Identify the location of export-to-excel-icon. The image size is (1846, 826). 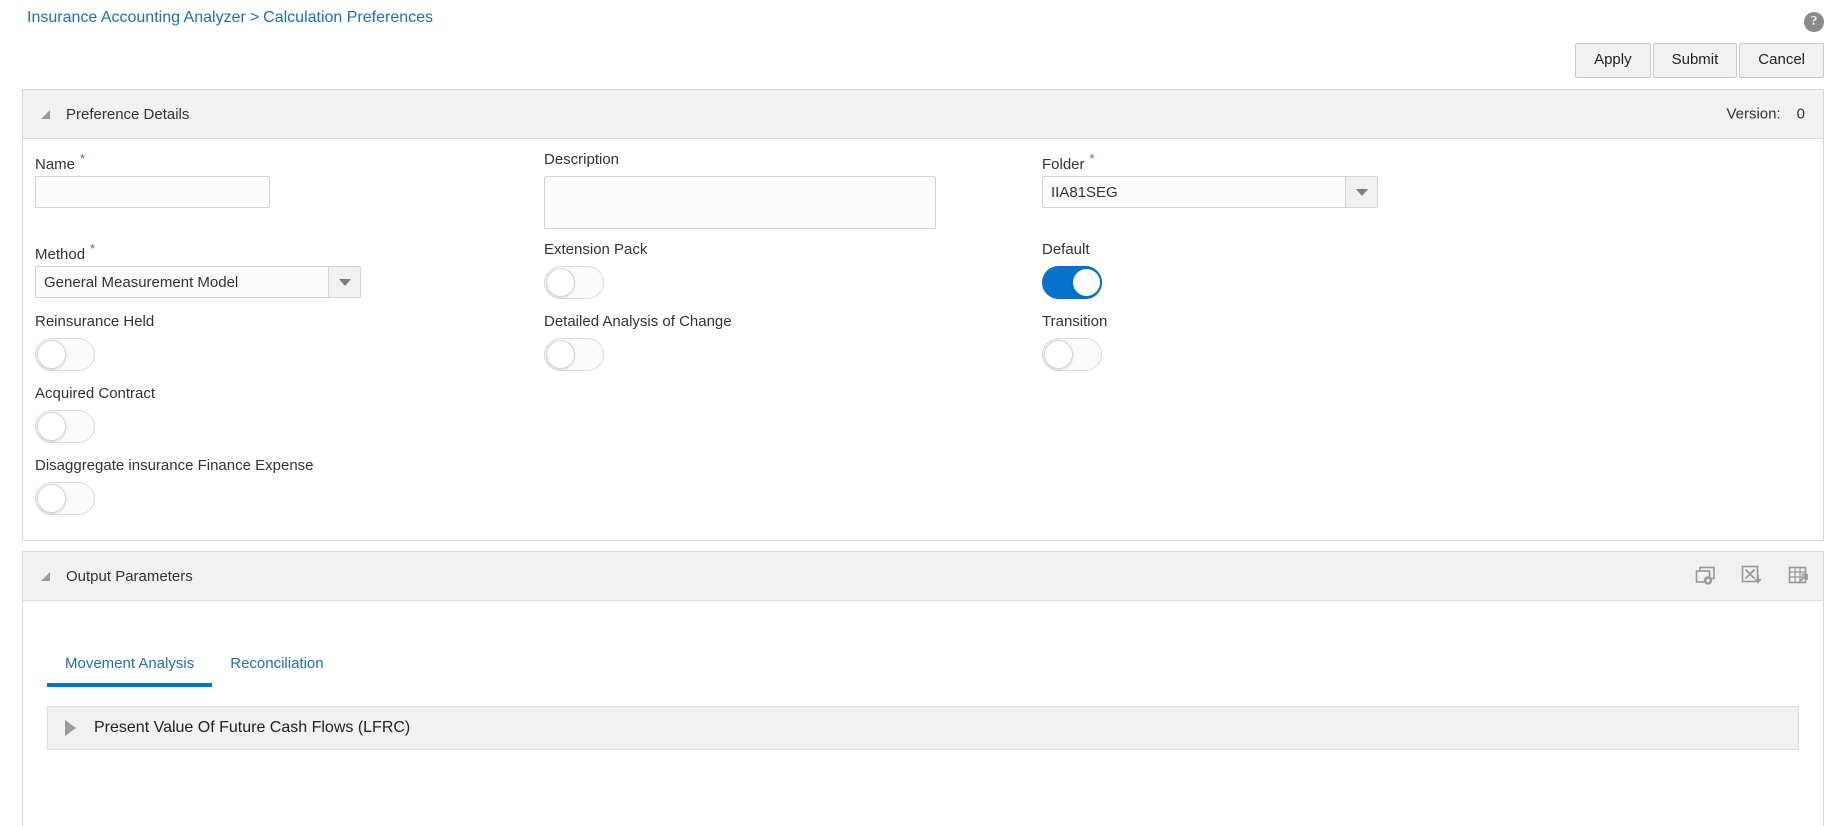
(1752, 576).